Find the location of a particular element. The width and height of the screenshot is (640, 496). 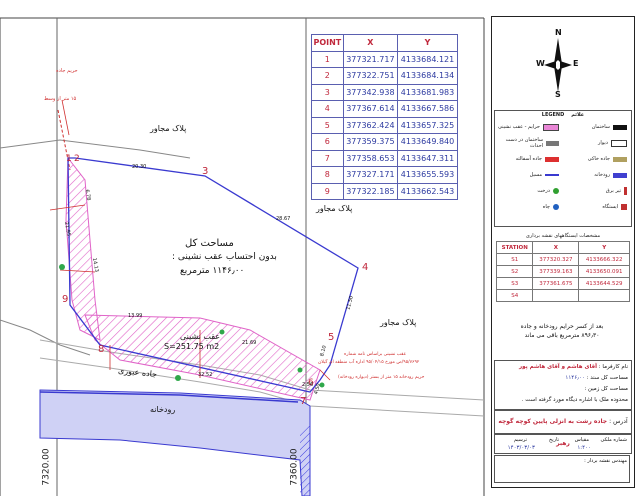

legend-item: ساختمان is located at coordinates (609, 127).